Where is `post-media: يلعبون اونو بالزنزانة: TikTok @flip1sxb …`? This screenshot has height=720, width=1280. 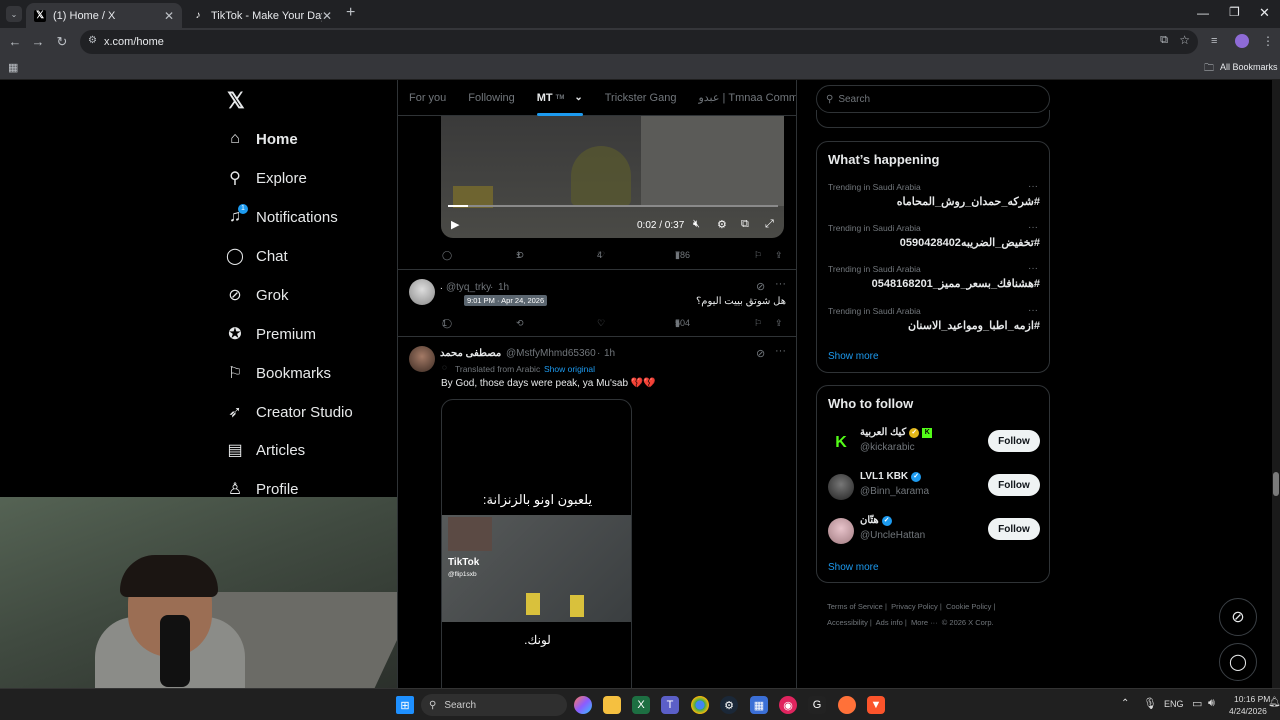
post-media: يلعبون اونو بالزنزانة: TikTok @flip1sxb … is located at coordinates (536, 543).